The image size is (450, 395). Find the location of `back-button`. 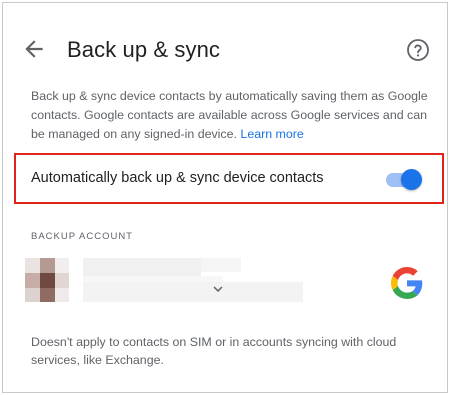

back-button is located at coordinates (34, 49).